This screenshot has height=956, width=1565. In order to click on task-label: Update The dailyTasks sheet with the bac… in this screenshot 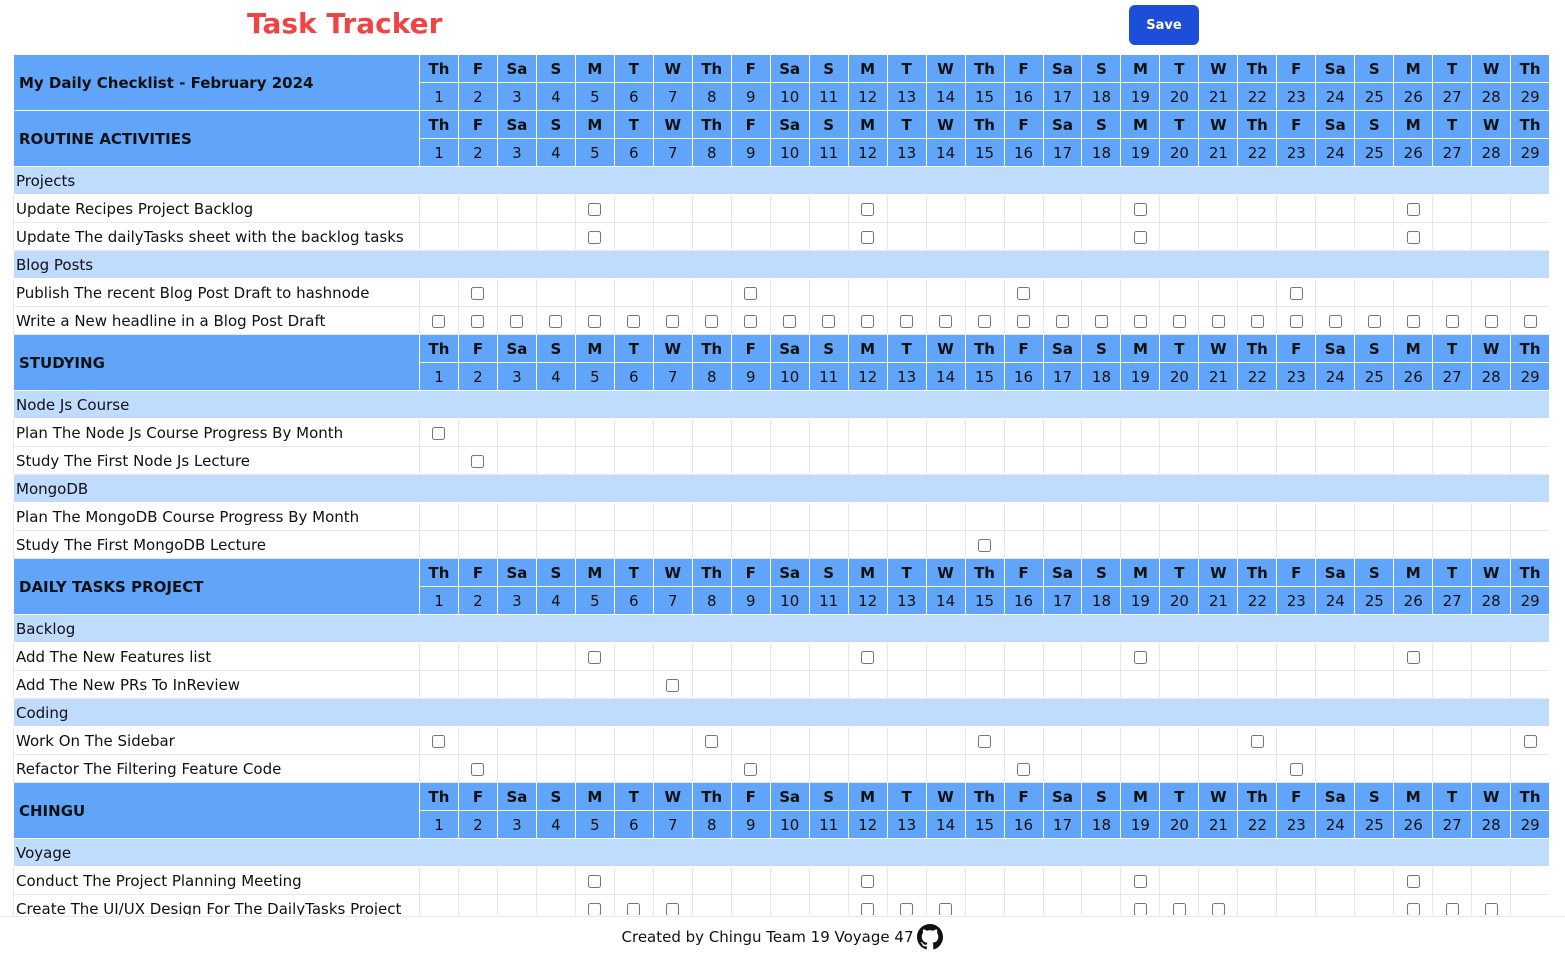, I will do `click(216, 236)`.